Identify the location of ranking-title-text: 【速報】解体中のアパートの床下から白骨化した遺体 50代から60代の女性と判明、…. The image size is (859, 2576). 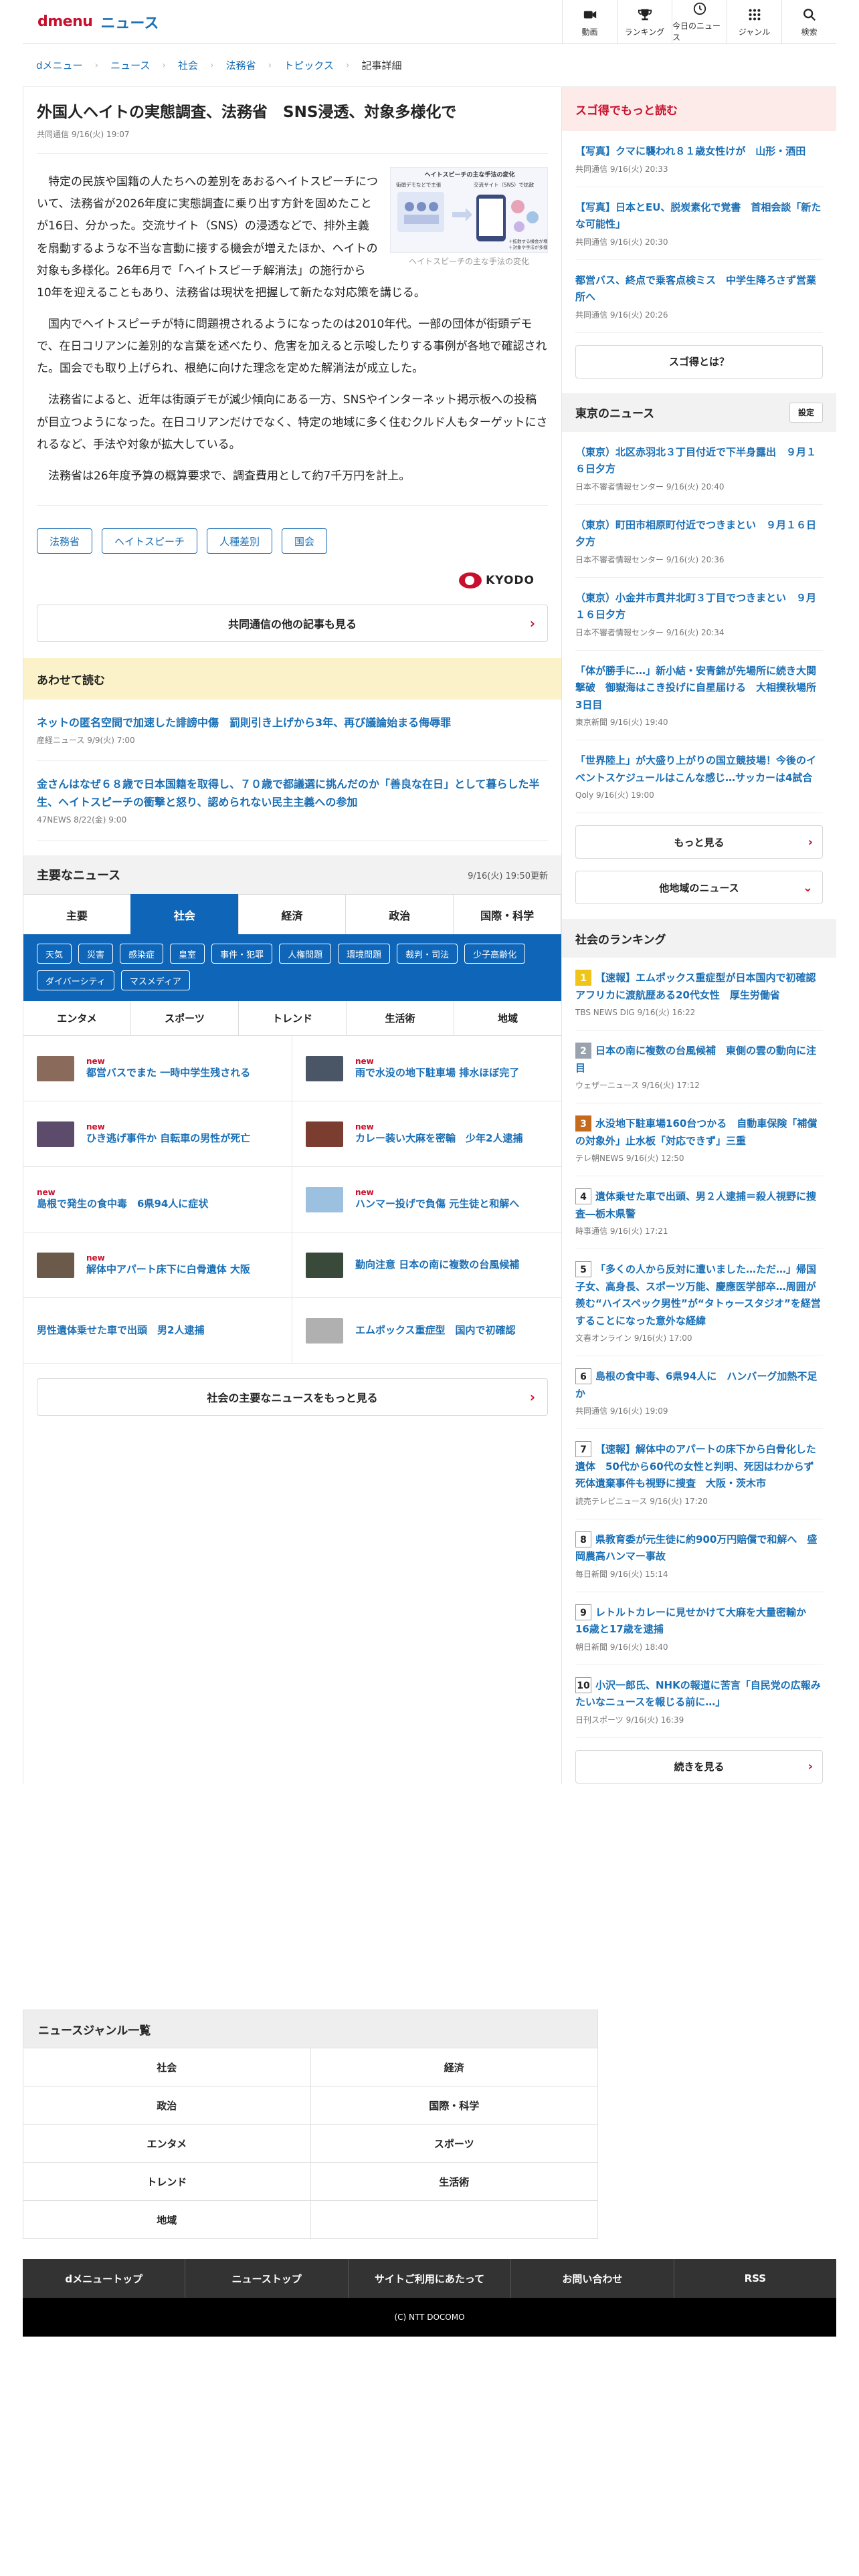
(699, 1466).